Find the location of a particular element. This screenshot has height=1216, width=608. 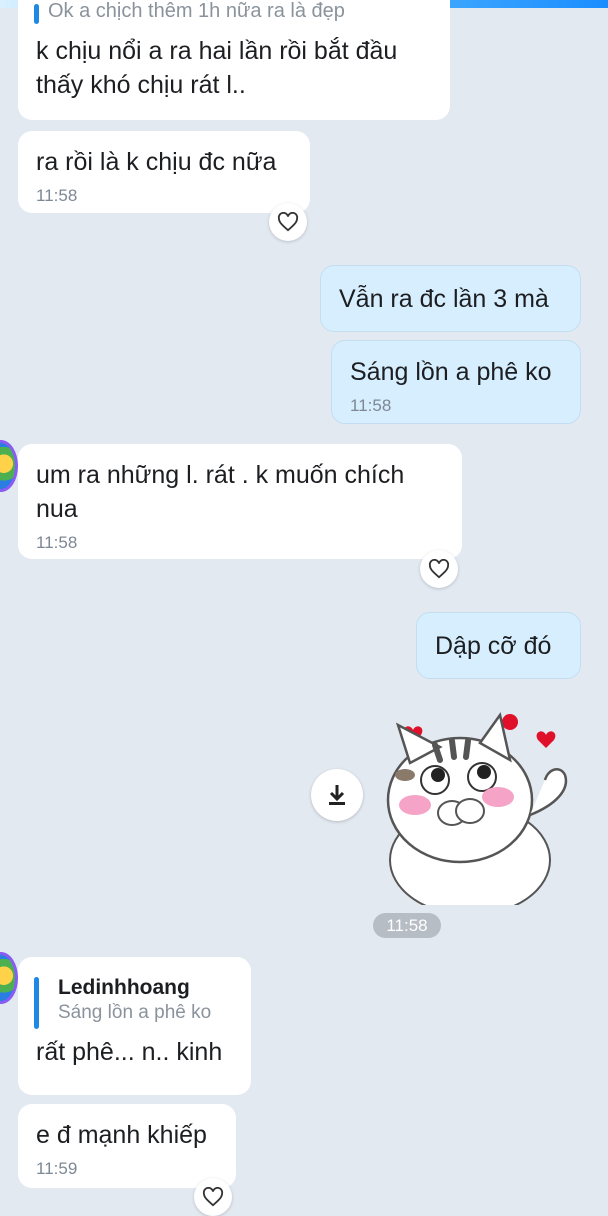

message-bubble-outgoing: Sáng lồn a phê ko 11:58 is located at coordinates (456, 382).